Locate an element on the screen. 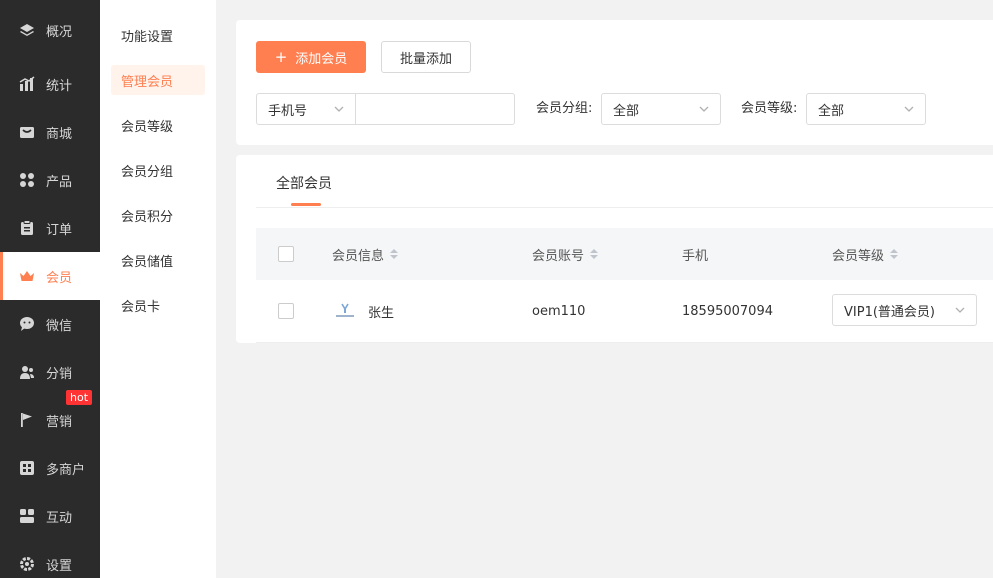  header-member-info: 会员信息 is located at coordinates (365, 254).